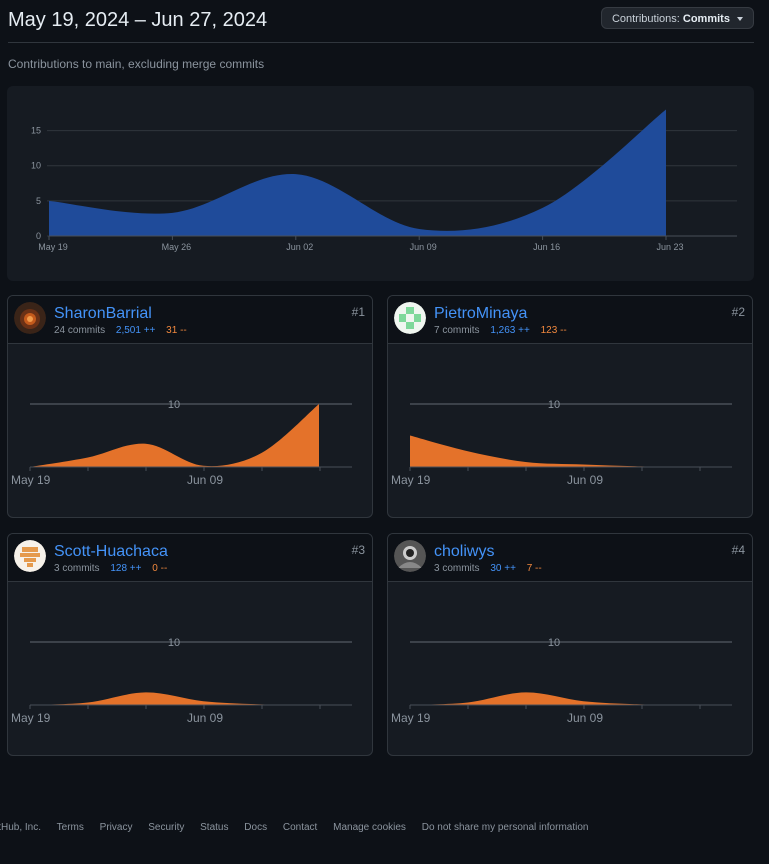 This screenshot has height=864, width=769. What do you see at coordinates (358, 550) in the screenshot?
I see `contributor-rank: #3` at bounding box center [358, 550].